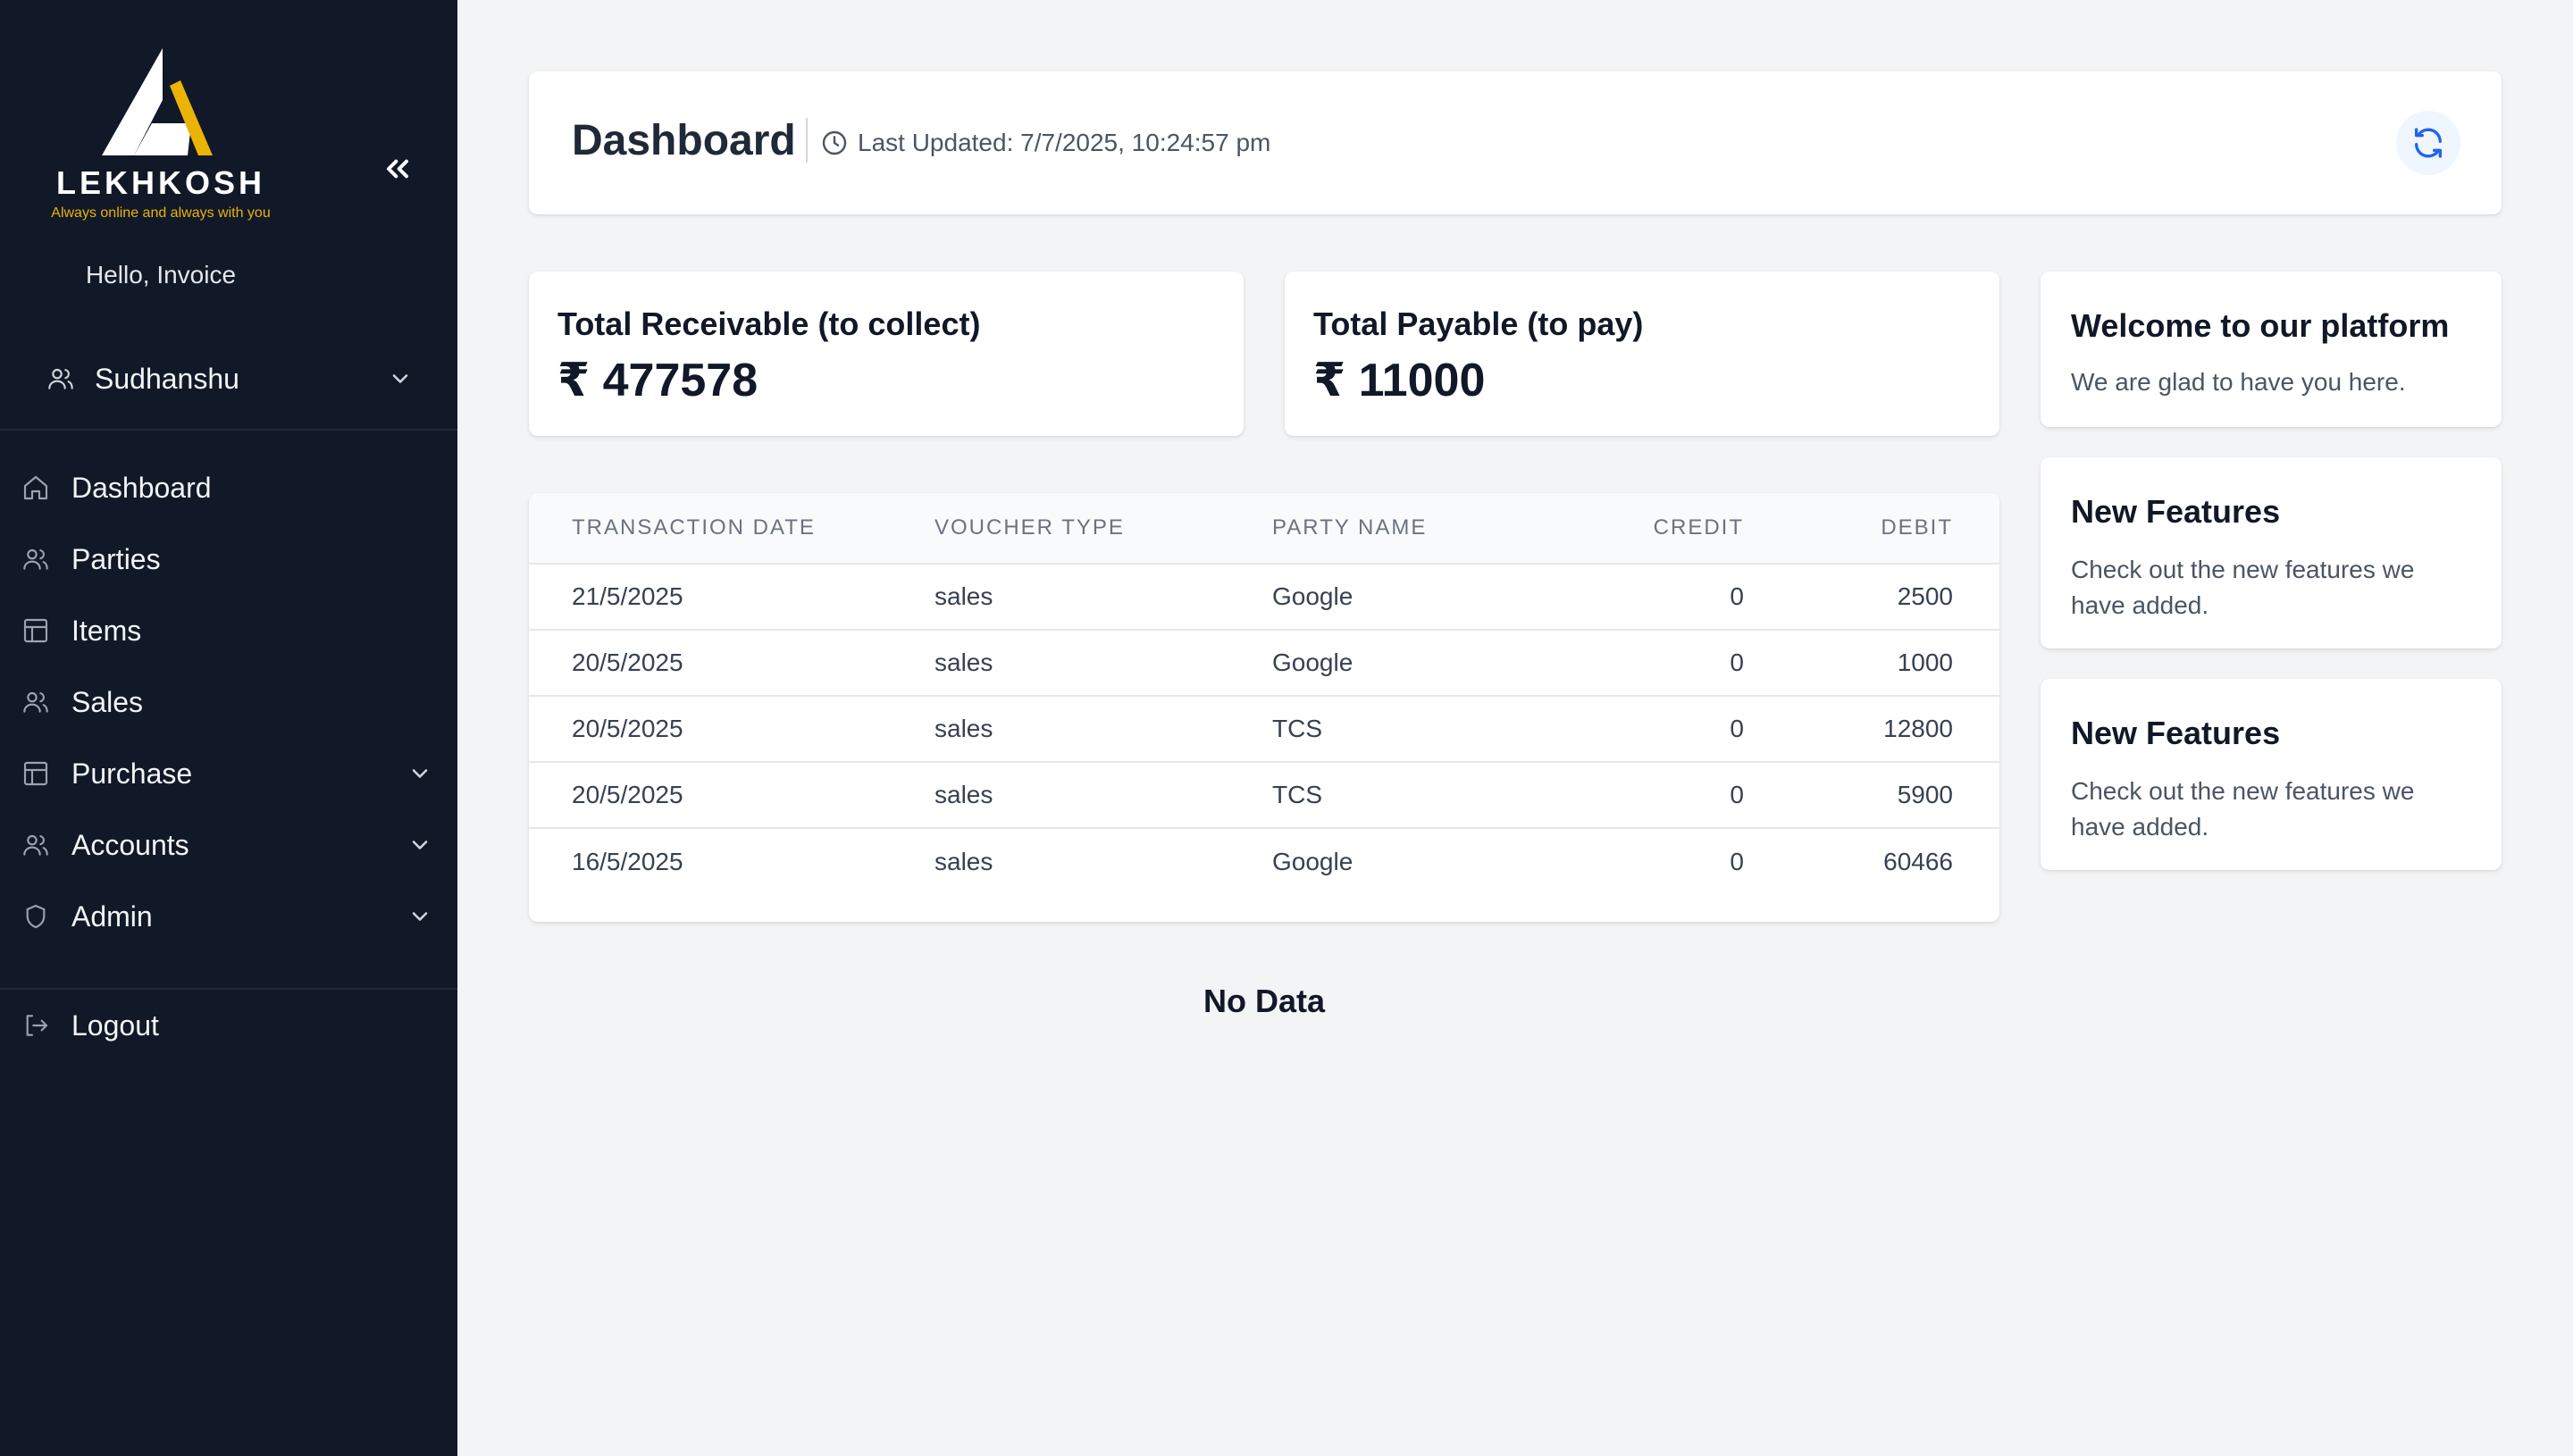  What do you see at coordinates (167, 378) in the screenshot?
I see `user-name: Sudhanshu` at bounding box center [167, 378].